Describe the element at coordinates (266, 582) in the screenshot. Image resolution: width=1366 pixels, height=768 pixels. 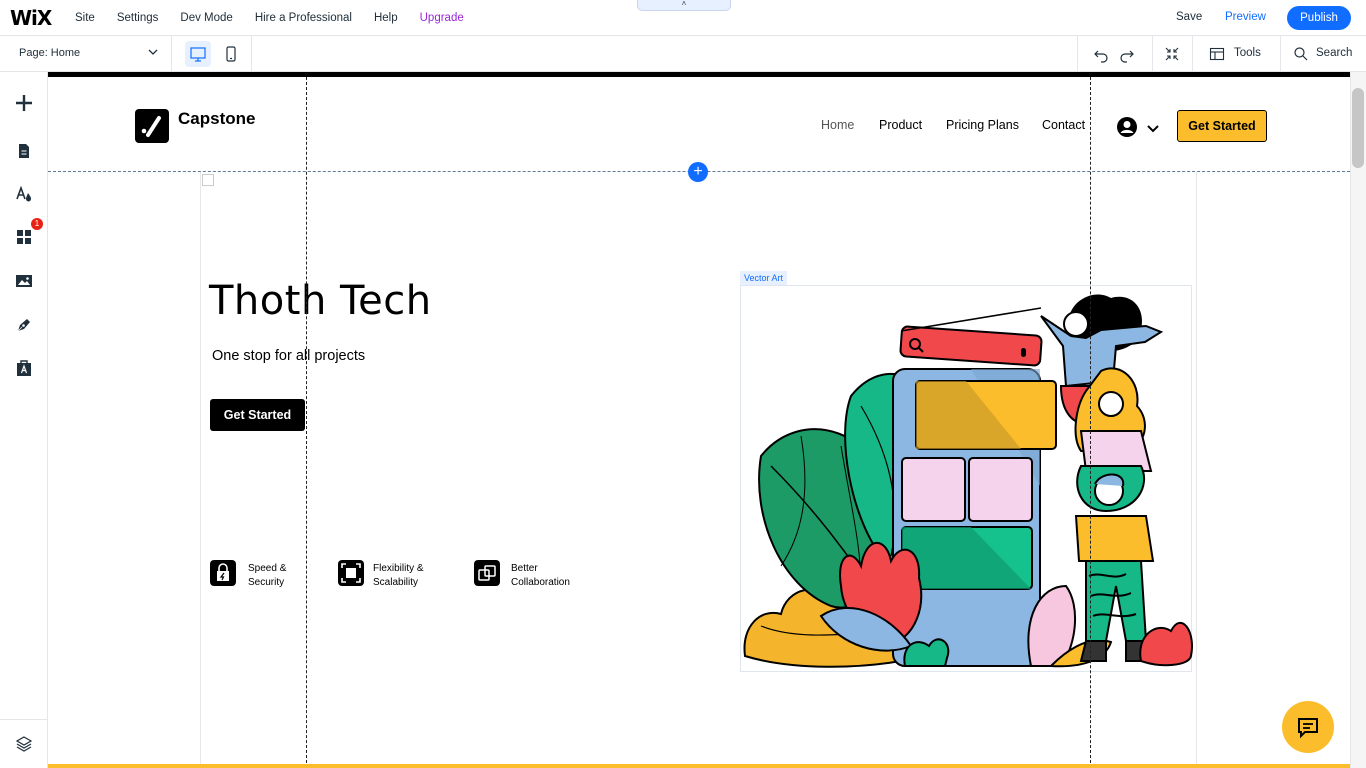
I see `feature-line: Security` at that location.